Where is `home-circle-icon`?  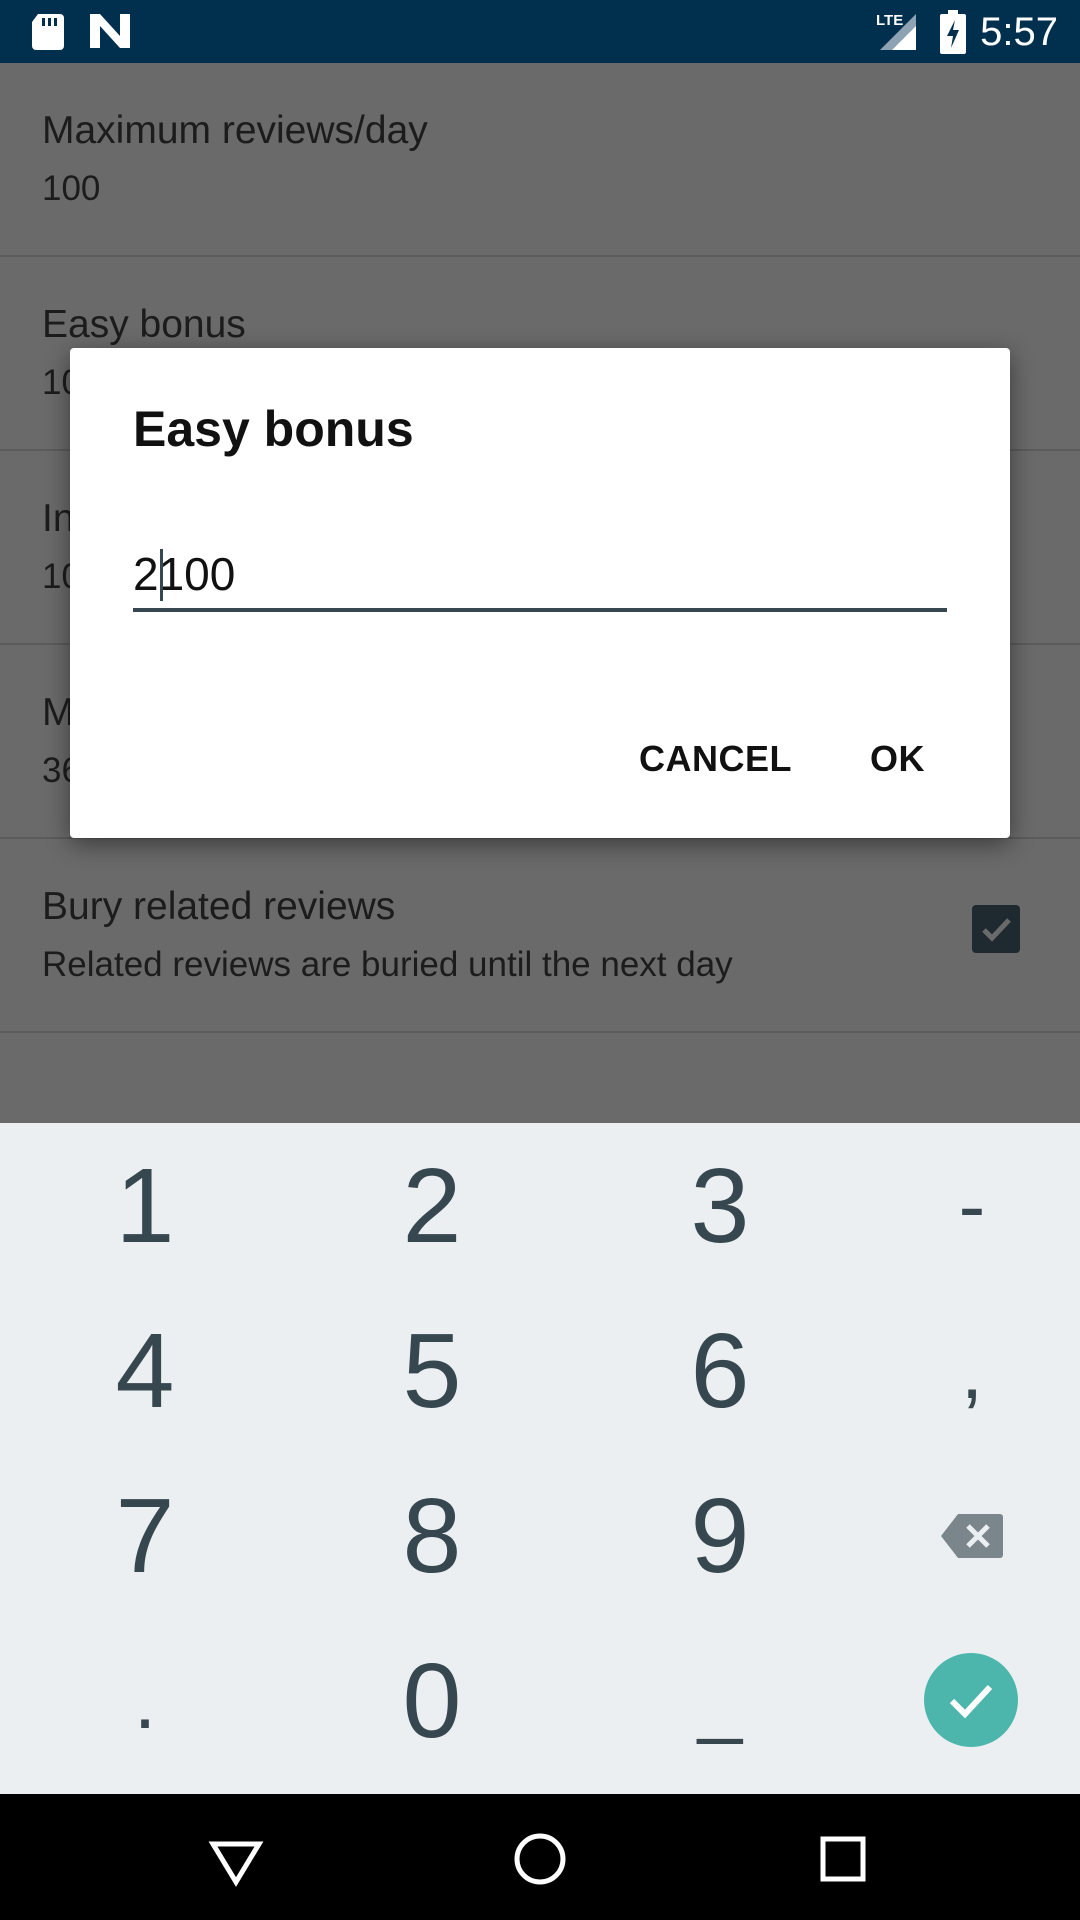
home-circle-icon is located at coordinates (540, 1859).